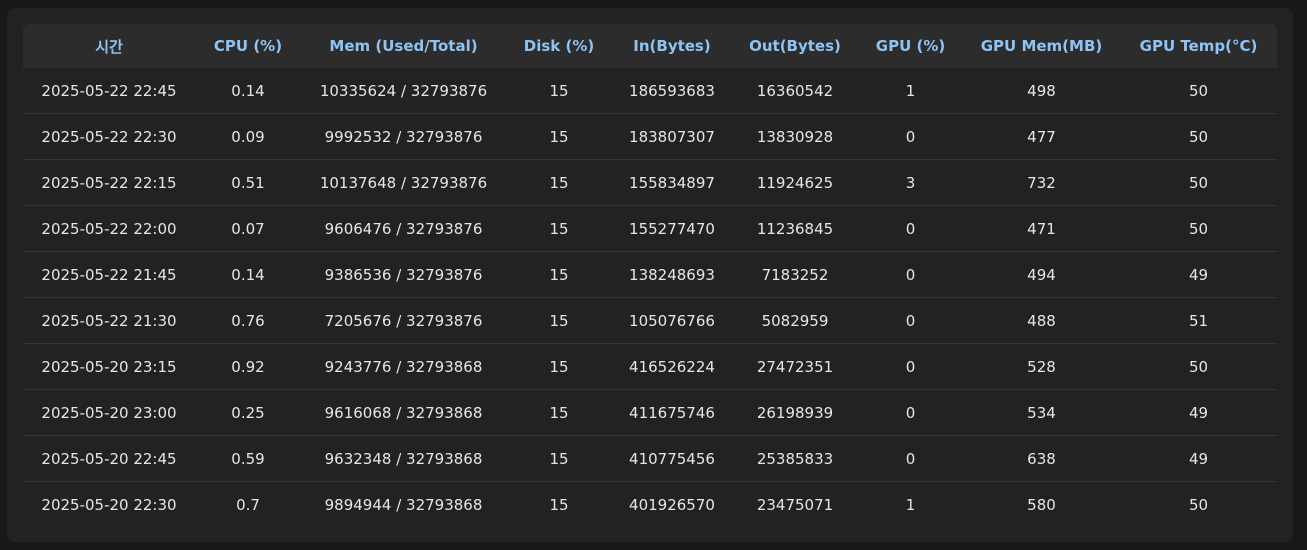 This screenshot has height=550, width=1307. Describe the element at coordinates (795, 182) in the screenshot. I see `cell-out-bytes: 11924625` at that location.